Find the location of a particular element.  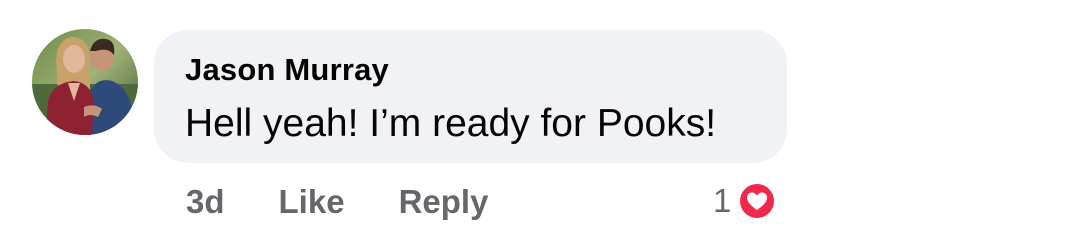

comment-actions: 3d Like Reply is located at coordinates (337, 202).